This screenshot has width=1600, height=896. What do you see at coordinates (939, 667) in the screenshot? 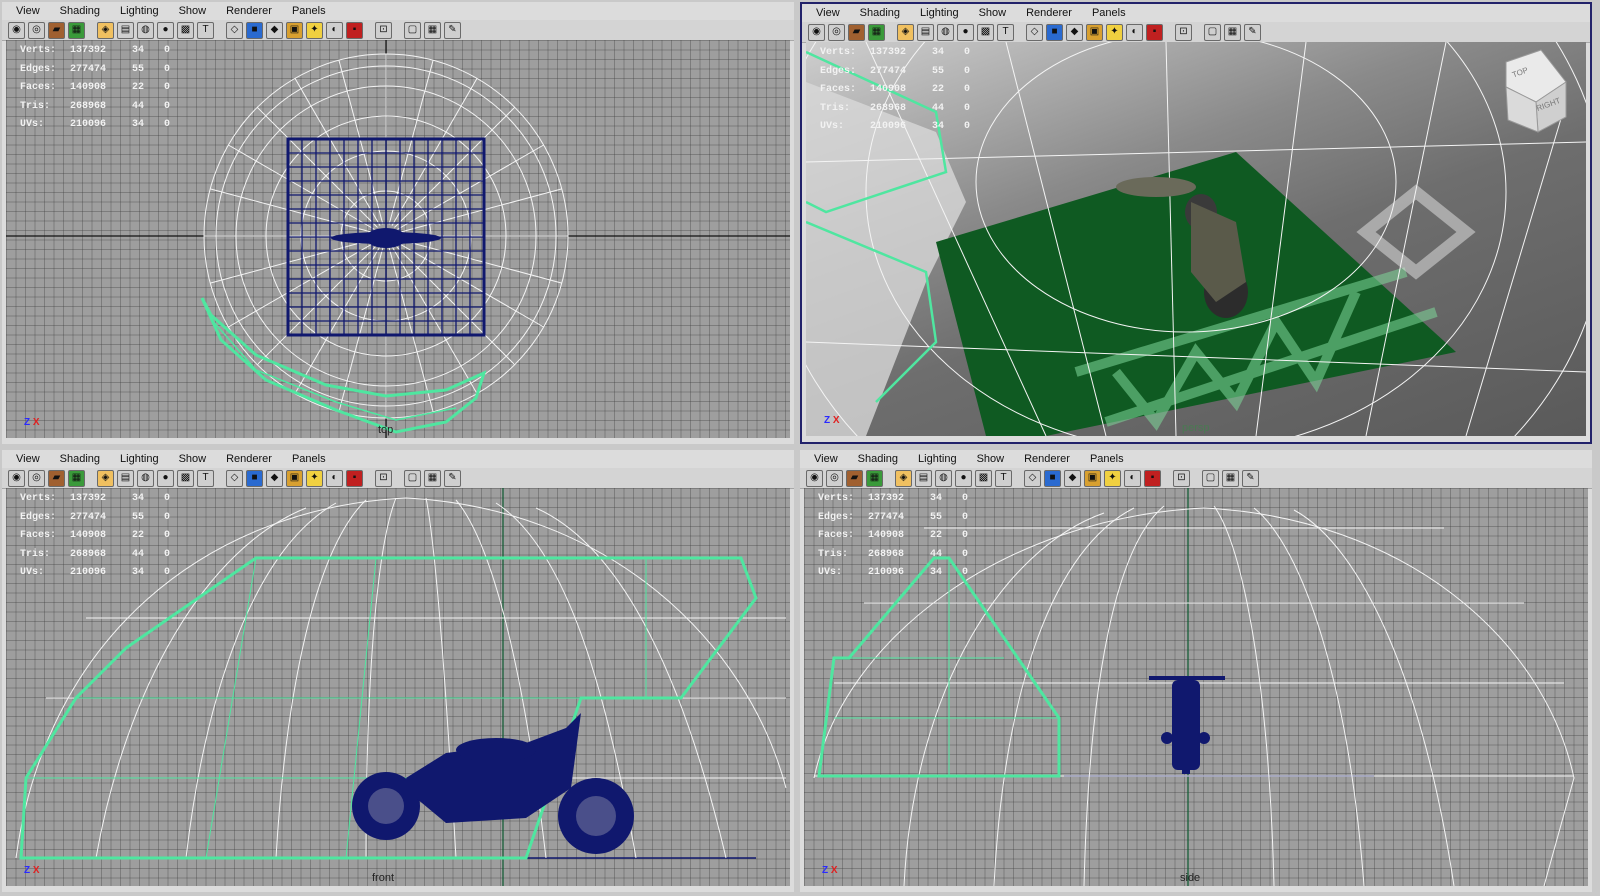
I see `selected-light-side` at bounding box center [939, 667].